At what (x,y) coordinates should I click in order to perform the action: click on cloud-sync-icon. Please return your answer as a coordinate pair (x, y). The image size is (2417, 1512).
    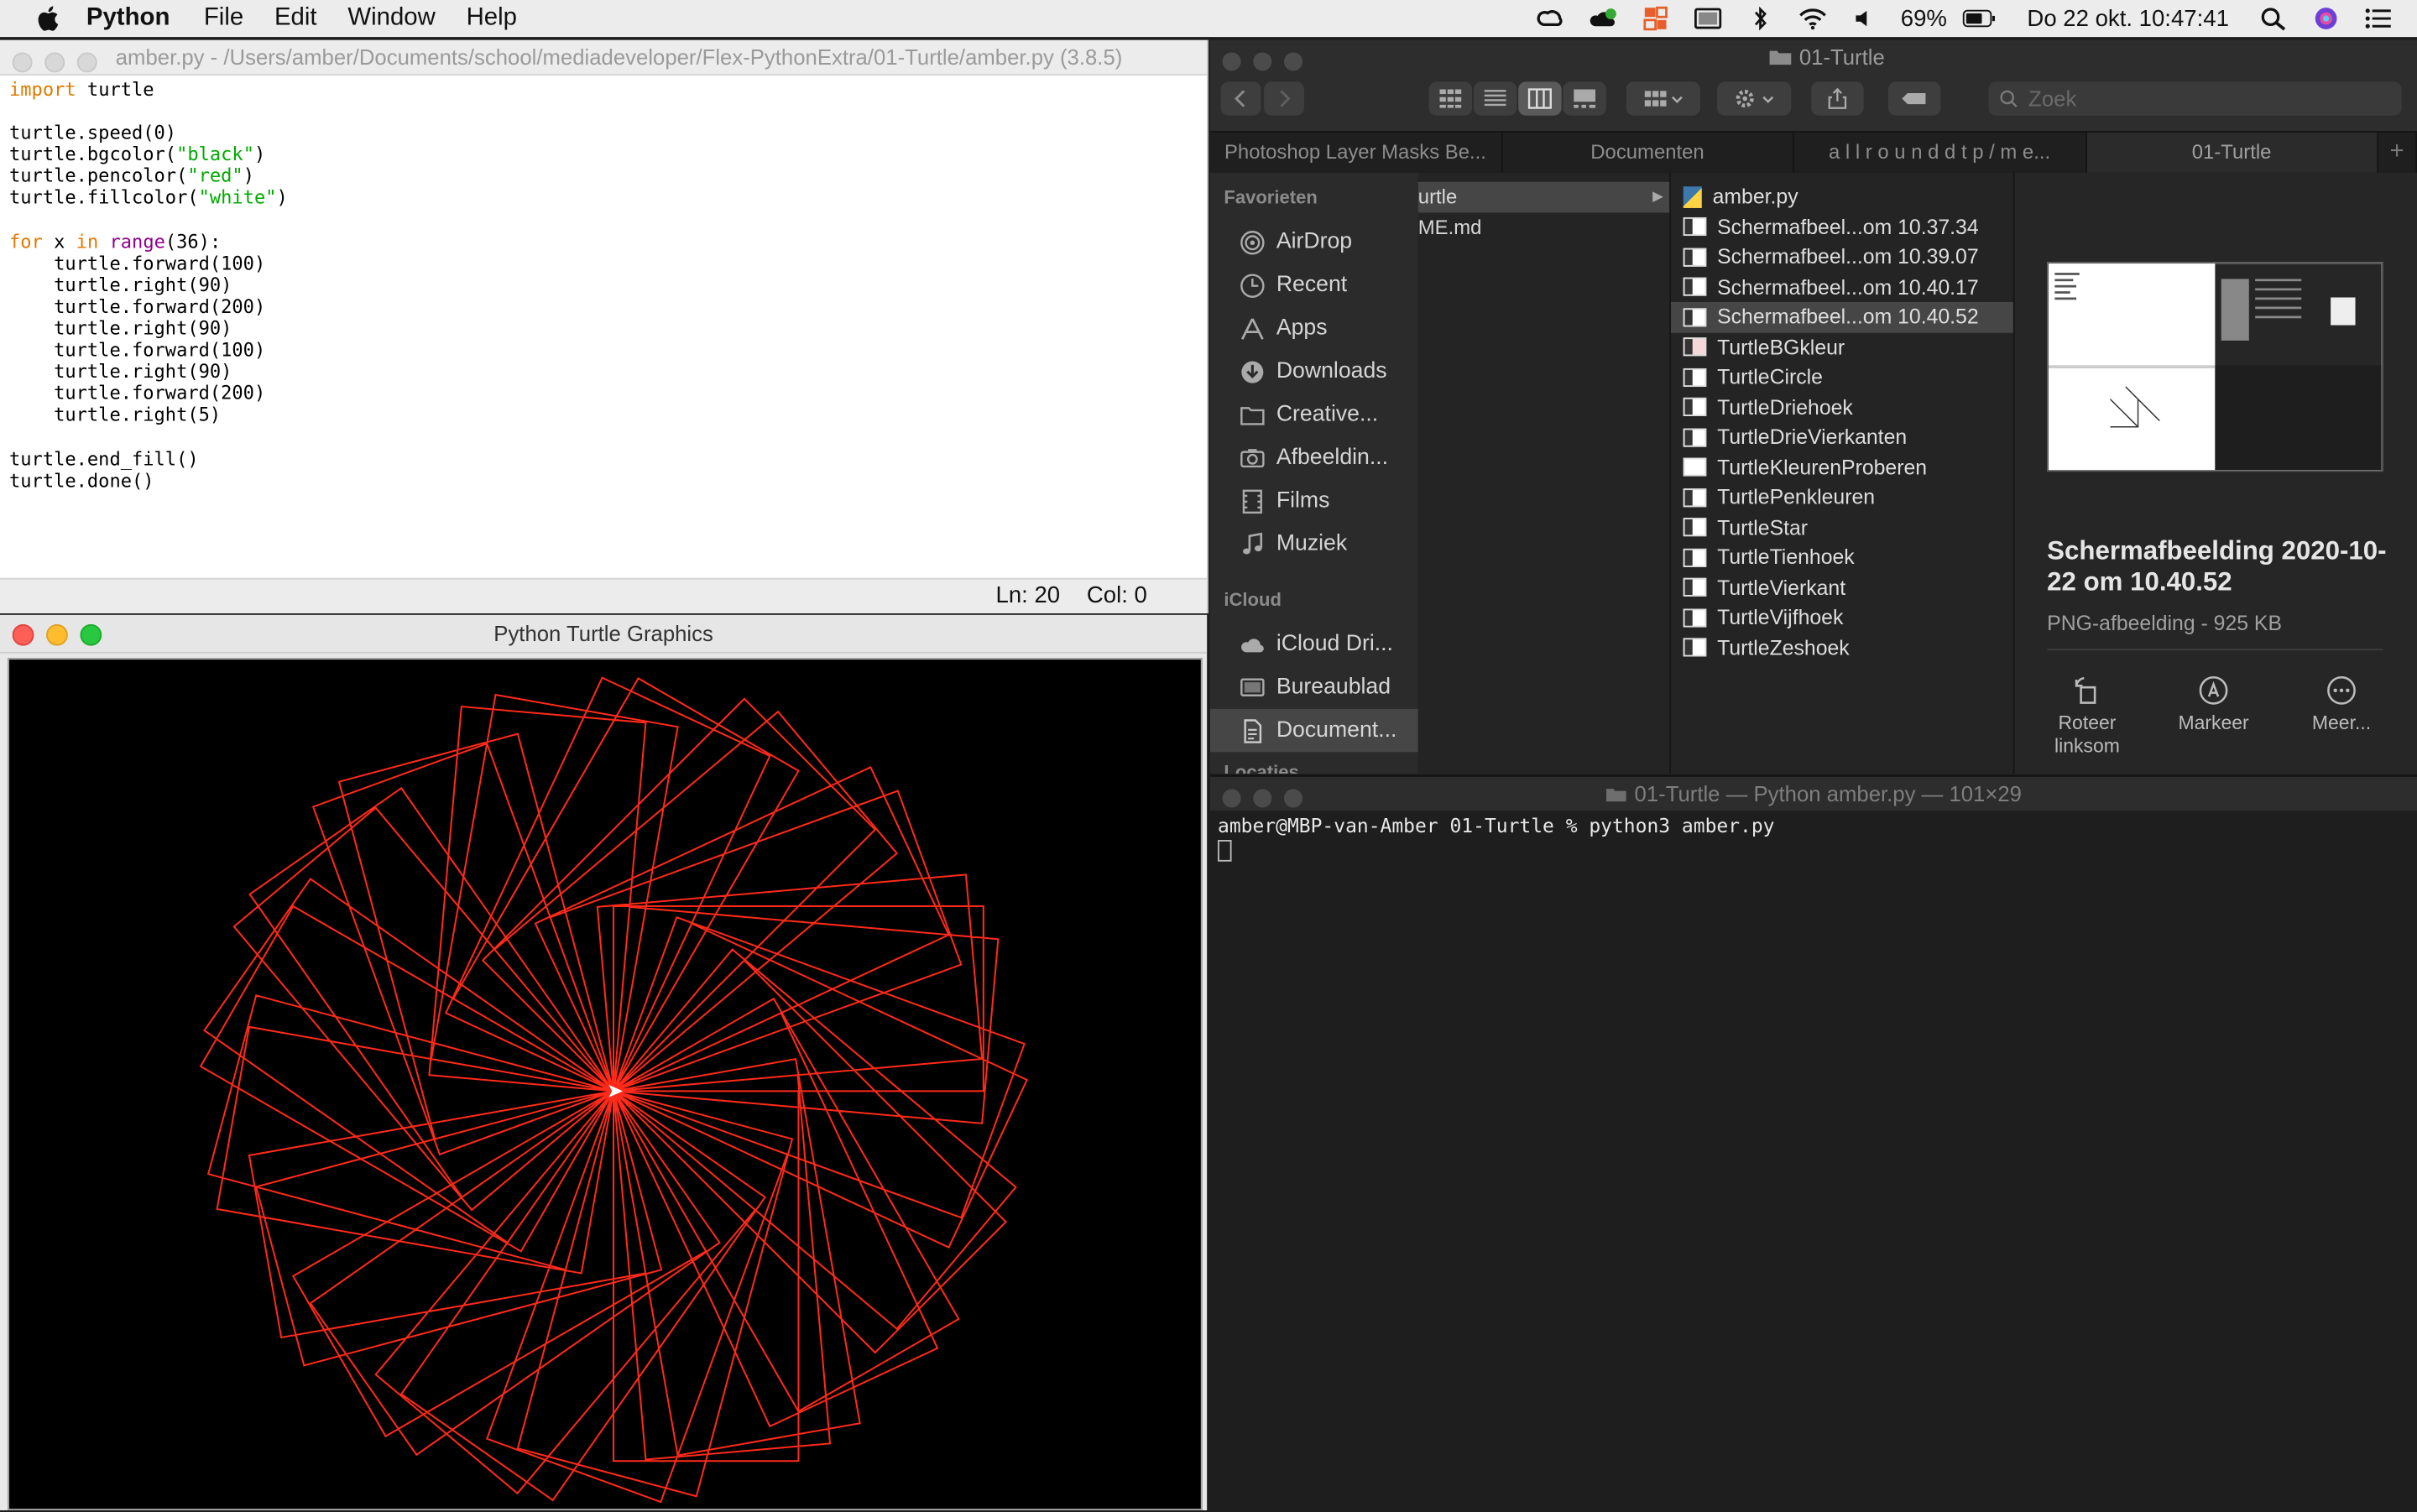
    Looking at the image, I should click on (1603, 18).